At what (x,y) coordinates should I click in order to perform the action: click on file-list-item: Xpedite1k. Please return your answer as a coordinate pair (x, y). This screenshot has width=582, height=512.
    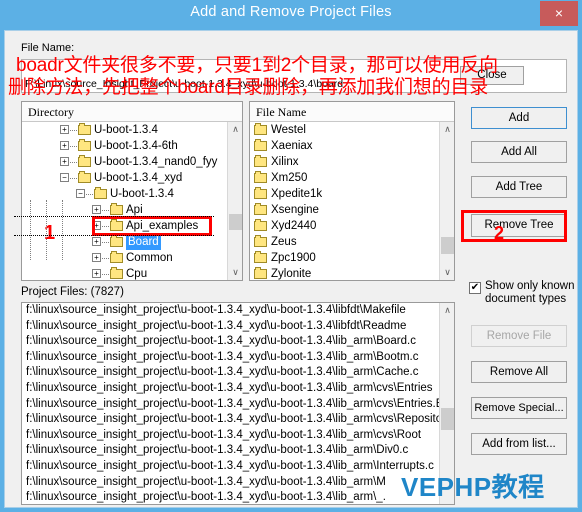
    Looking at the image, I should click on (344, 194).